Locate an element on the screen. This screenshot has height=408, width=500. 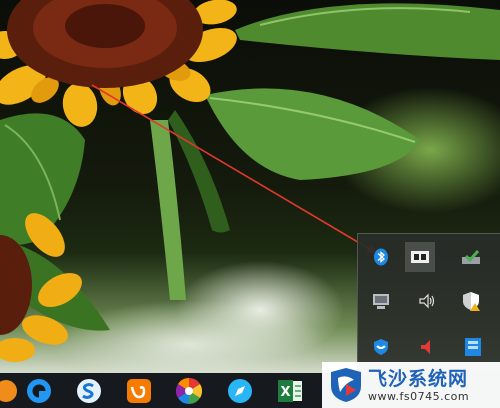
taskbar-app-partial is located at coordinates (10, 391).